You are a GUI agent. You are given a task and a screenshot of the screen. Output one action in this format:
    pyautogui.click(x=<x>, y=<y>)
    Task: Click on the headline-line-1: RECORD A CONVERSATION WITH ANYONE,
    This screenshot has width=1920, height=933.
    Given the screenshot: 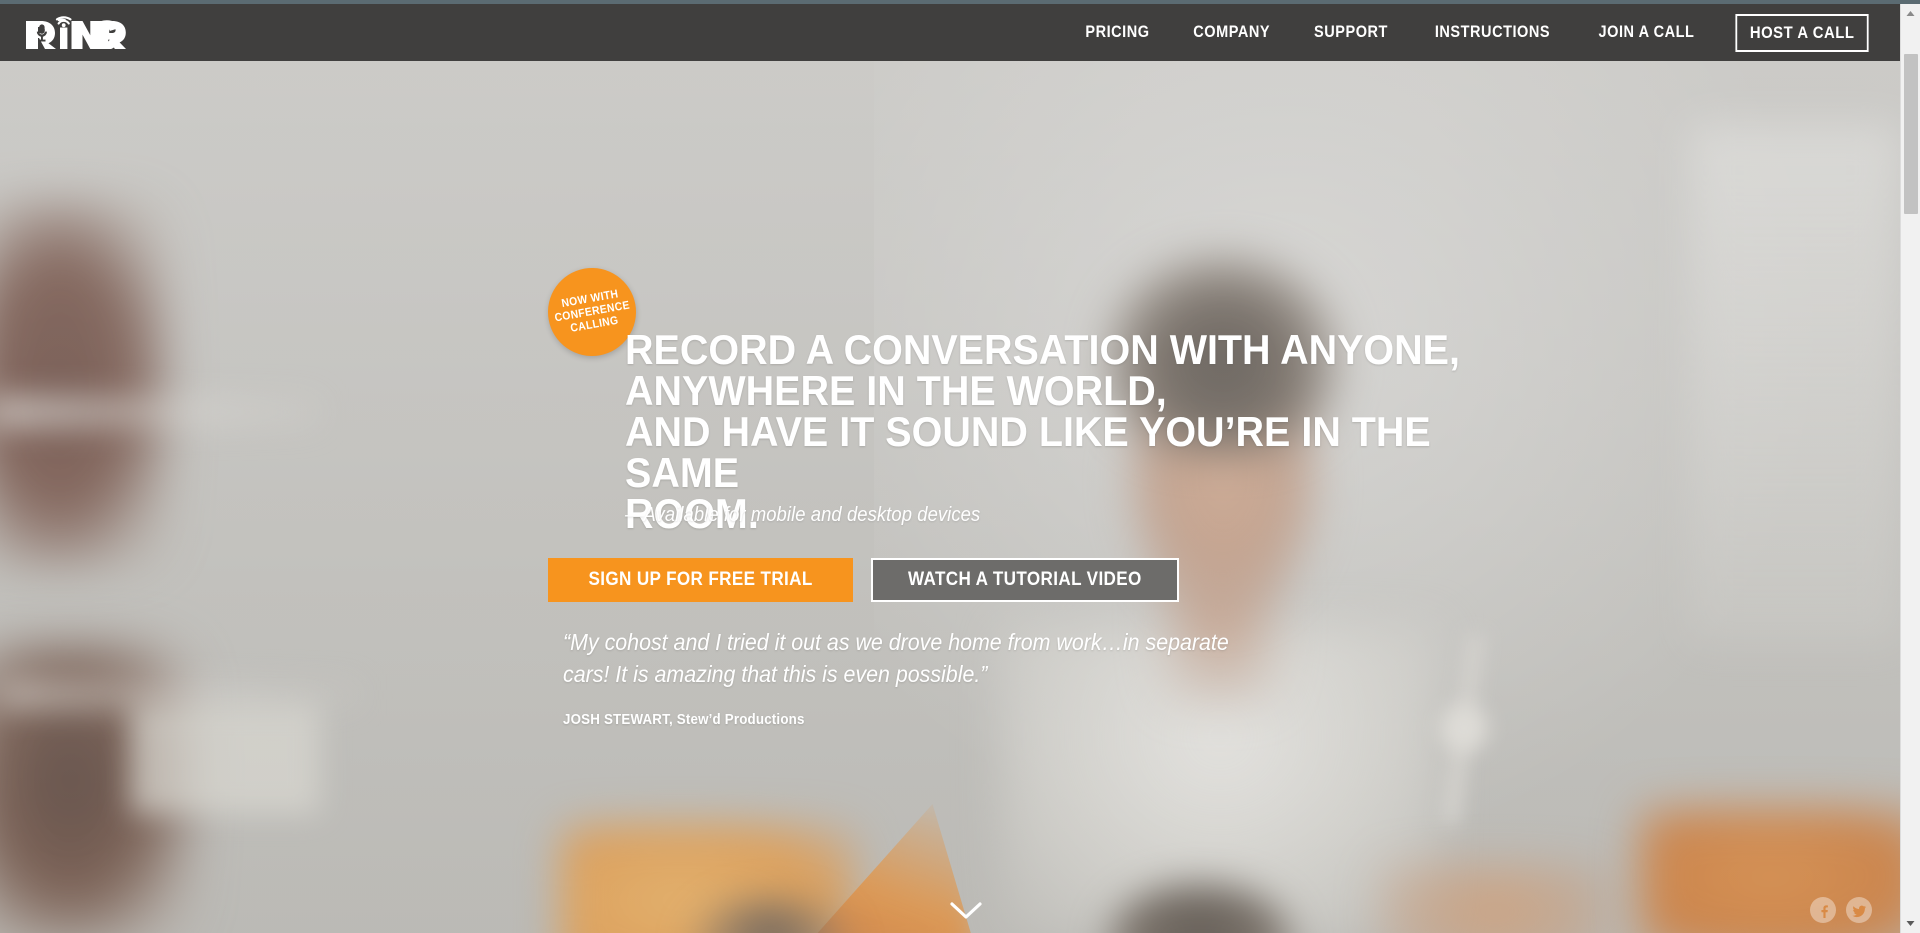 What is the action you would take?
    pyautogui.click(x=1042, y=349)
    